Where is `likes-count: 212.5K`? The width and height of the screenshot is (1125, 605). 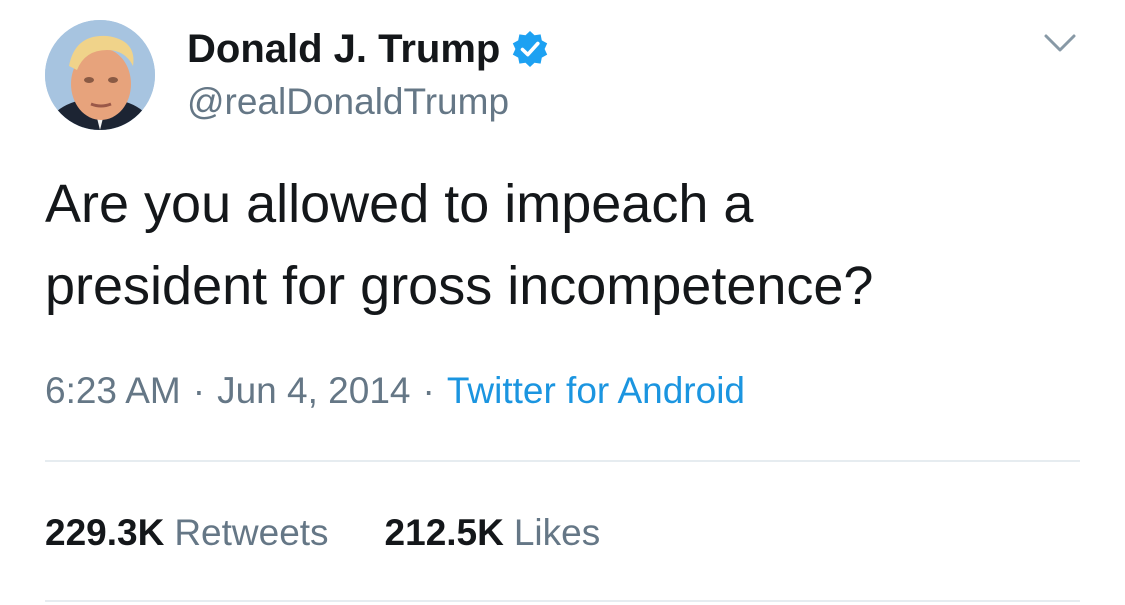 likes-count: 212.5K is located at coordinates (444, 532).